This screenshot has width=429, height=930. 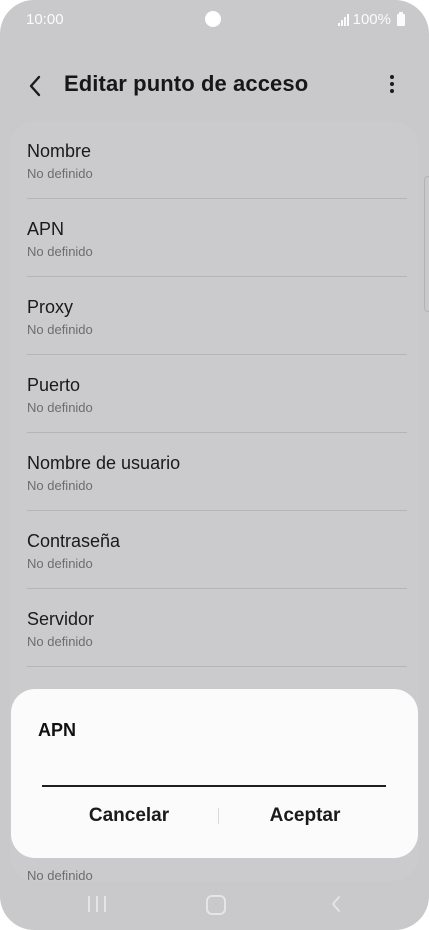 What do you see at coordinates (217, 628) in the screenshot?
I see `list-item-servidor: Servidor No definido` at bounding box center [217, 628].